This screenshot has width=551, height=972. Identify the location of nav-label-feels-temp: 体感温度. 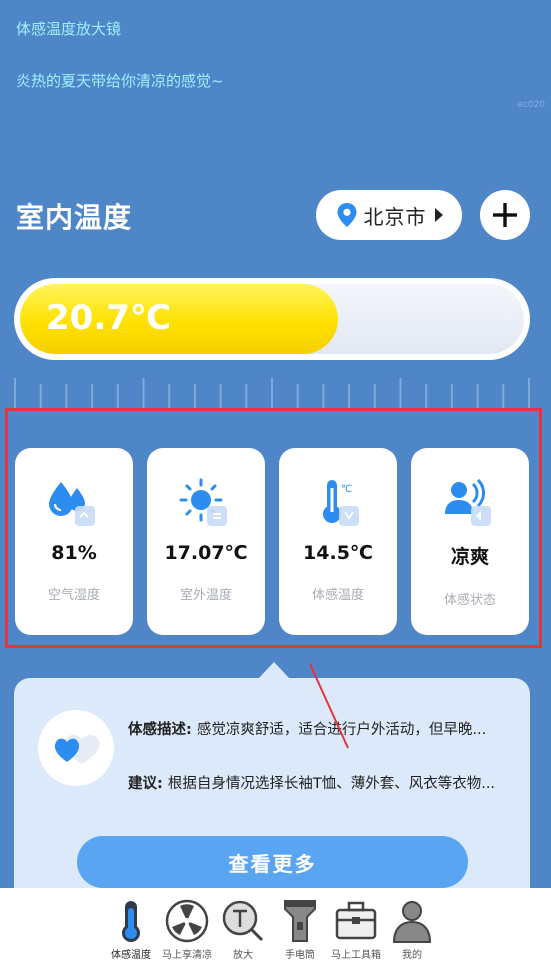
(131, 955).